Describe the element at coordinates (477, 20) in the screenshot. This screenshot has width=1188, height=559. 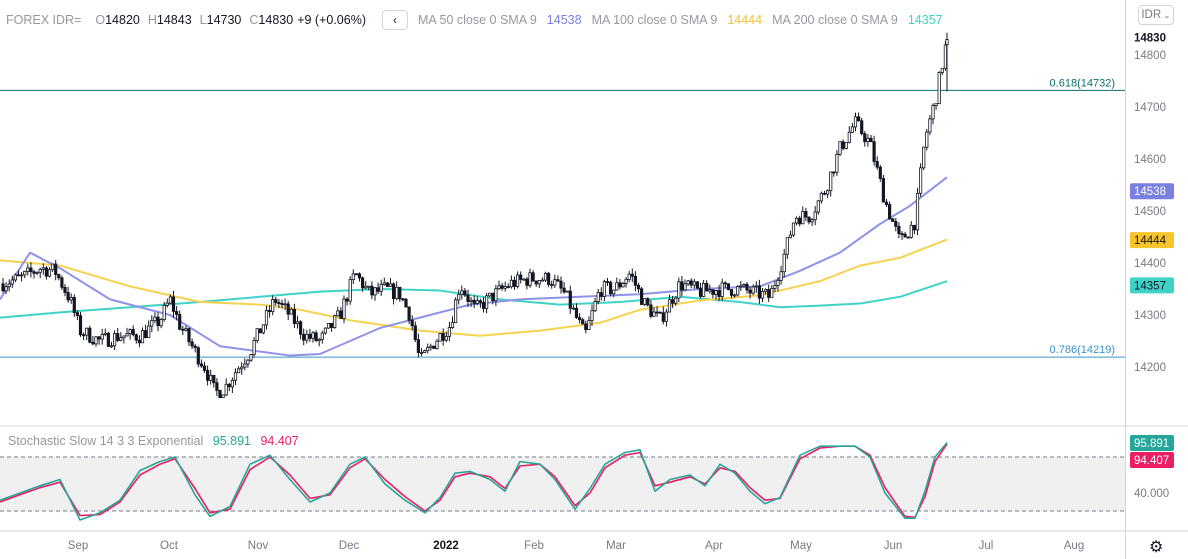
I see `ma50-label: MA 50 close 0 SMA 9` at that location.